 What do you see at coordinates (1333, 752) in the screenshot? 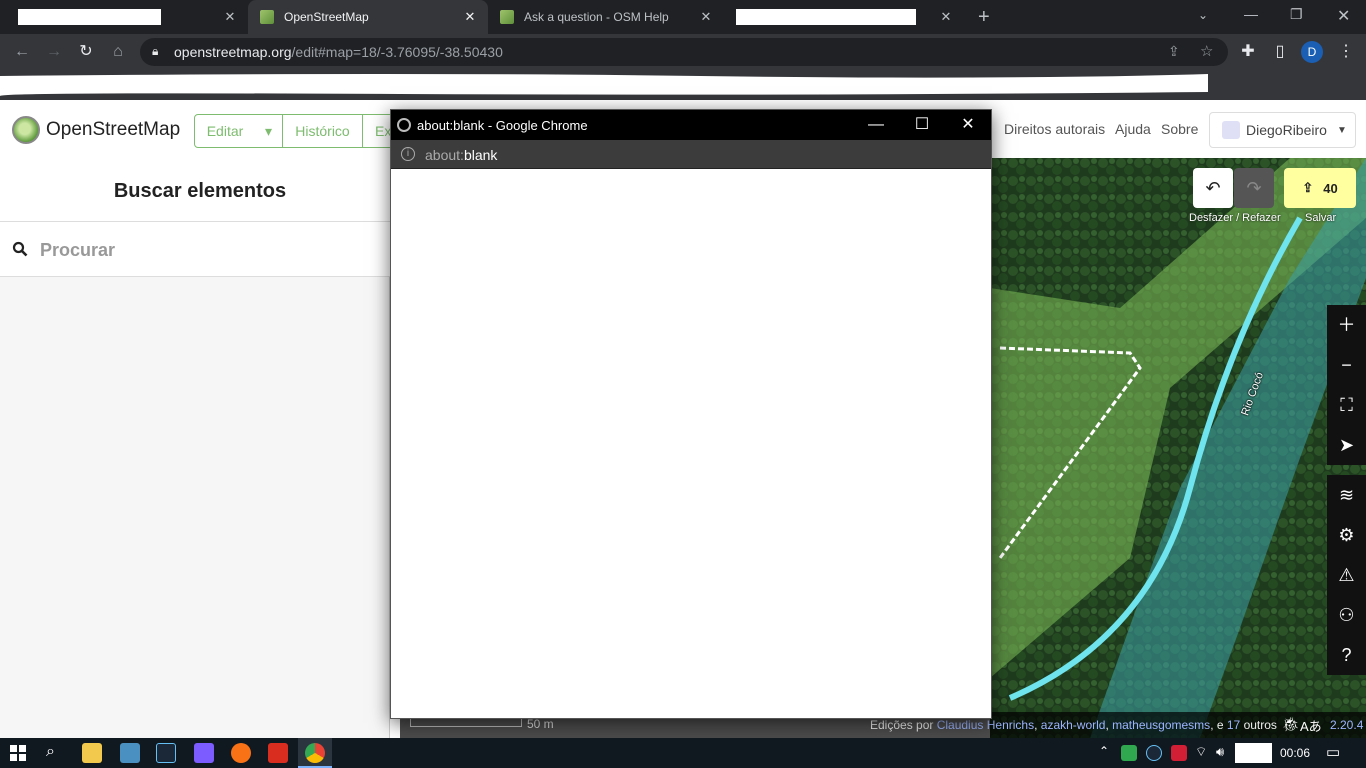
I see `notifications-icon: ▭` at bounding box center [1333, 752].